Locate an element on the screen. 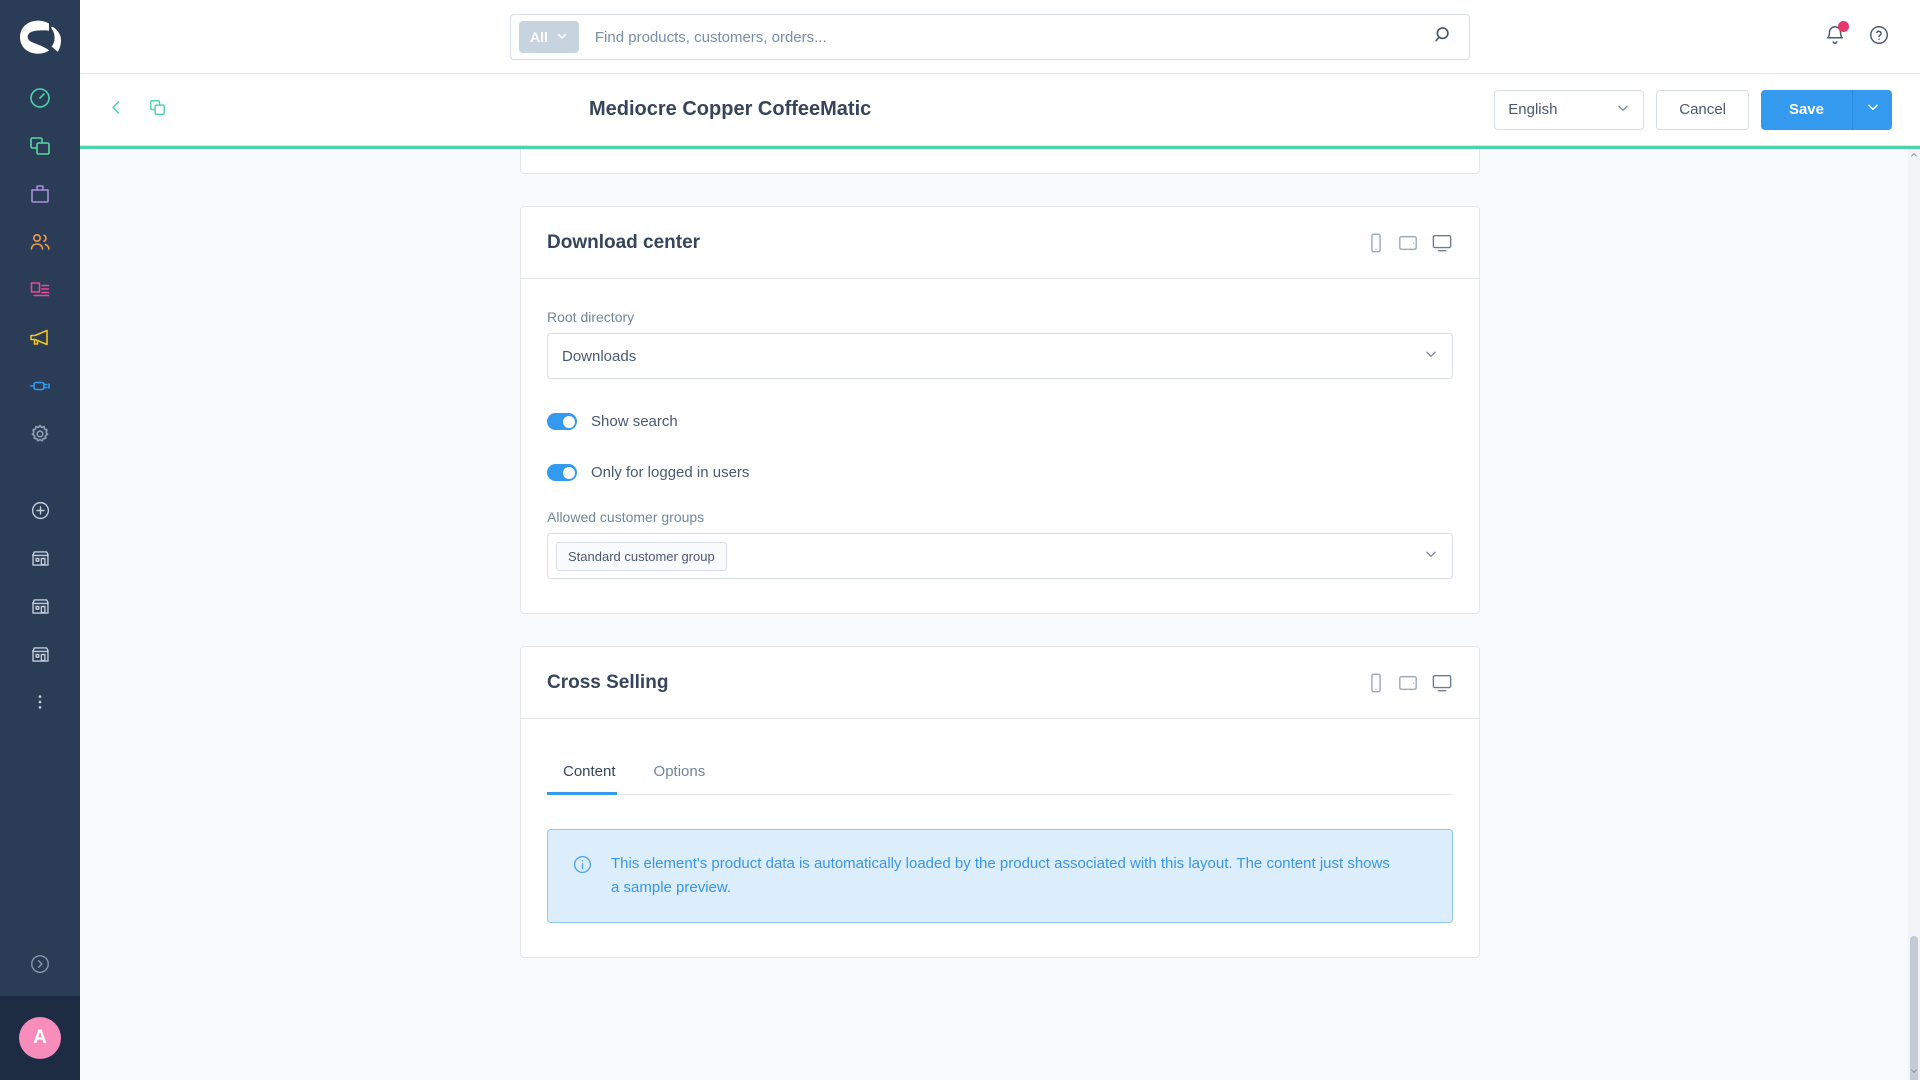 Image resolution: width=1920 pixels, height=1080 pixels. avatar: A is located at coordinates (40, 1038).